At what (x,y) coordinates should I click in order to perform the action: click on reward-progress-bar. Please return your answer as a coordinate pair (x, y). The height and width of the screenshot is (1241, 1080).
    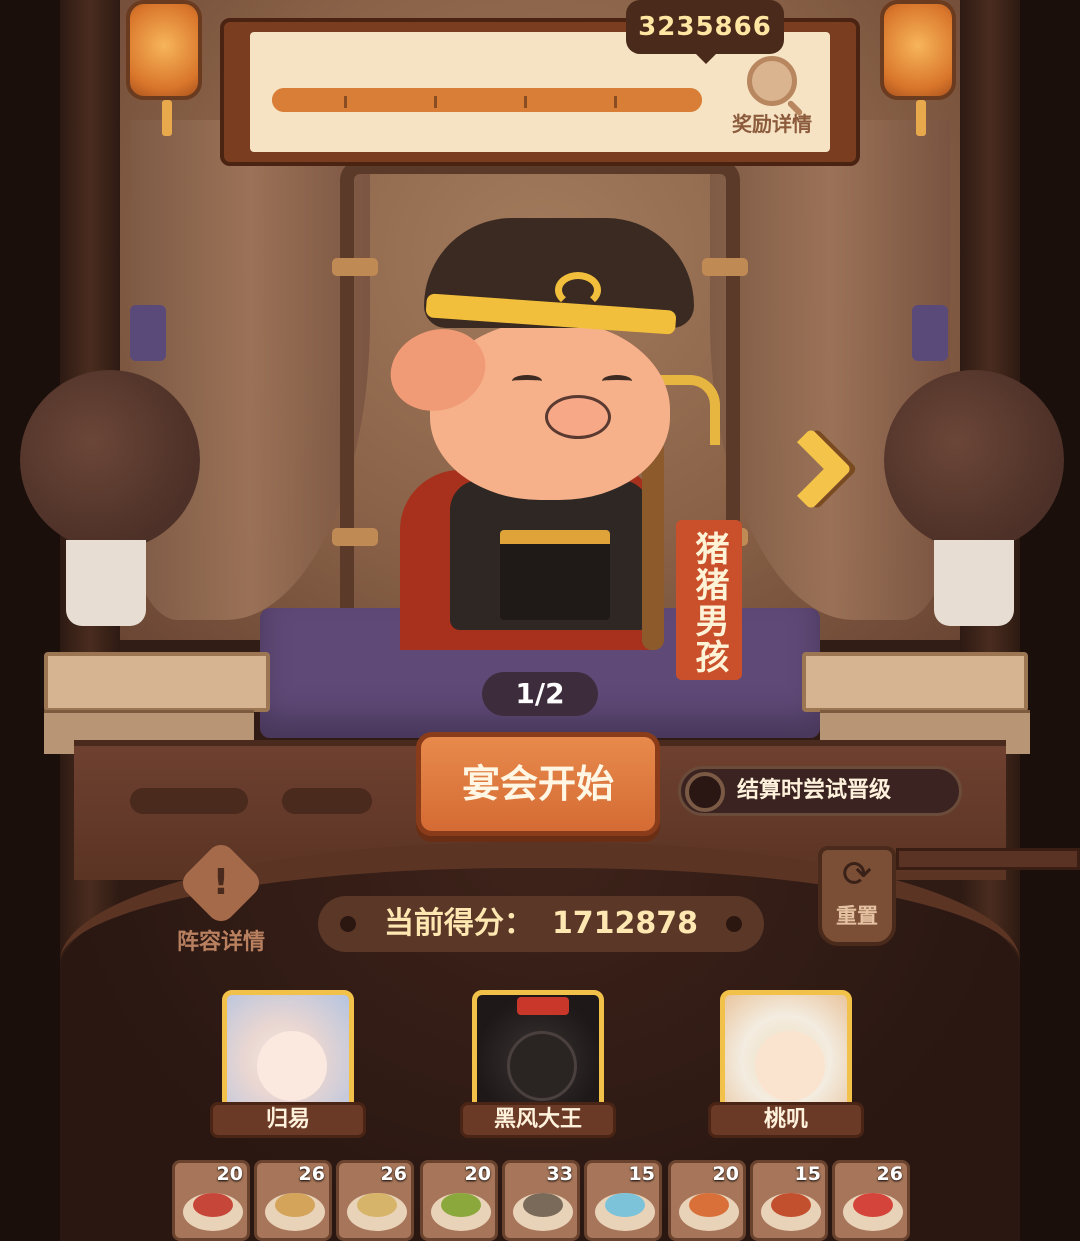
    Looking at the image, I should click on (487, 100).